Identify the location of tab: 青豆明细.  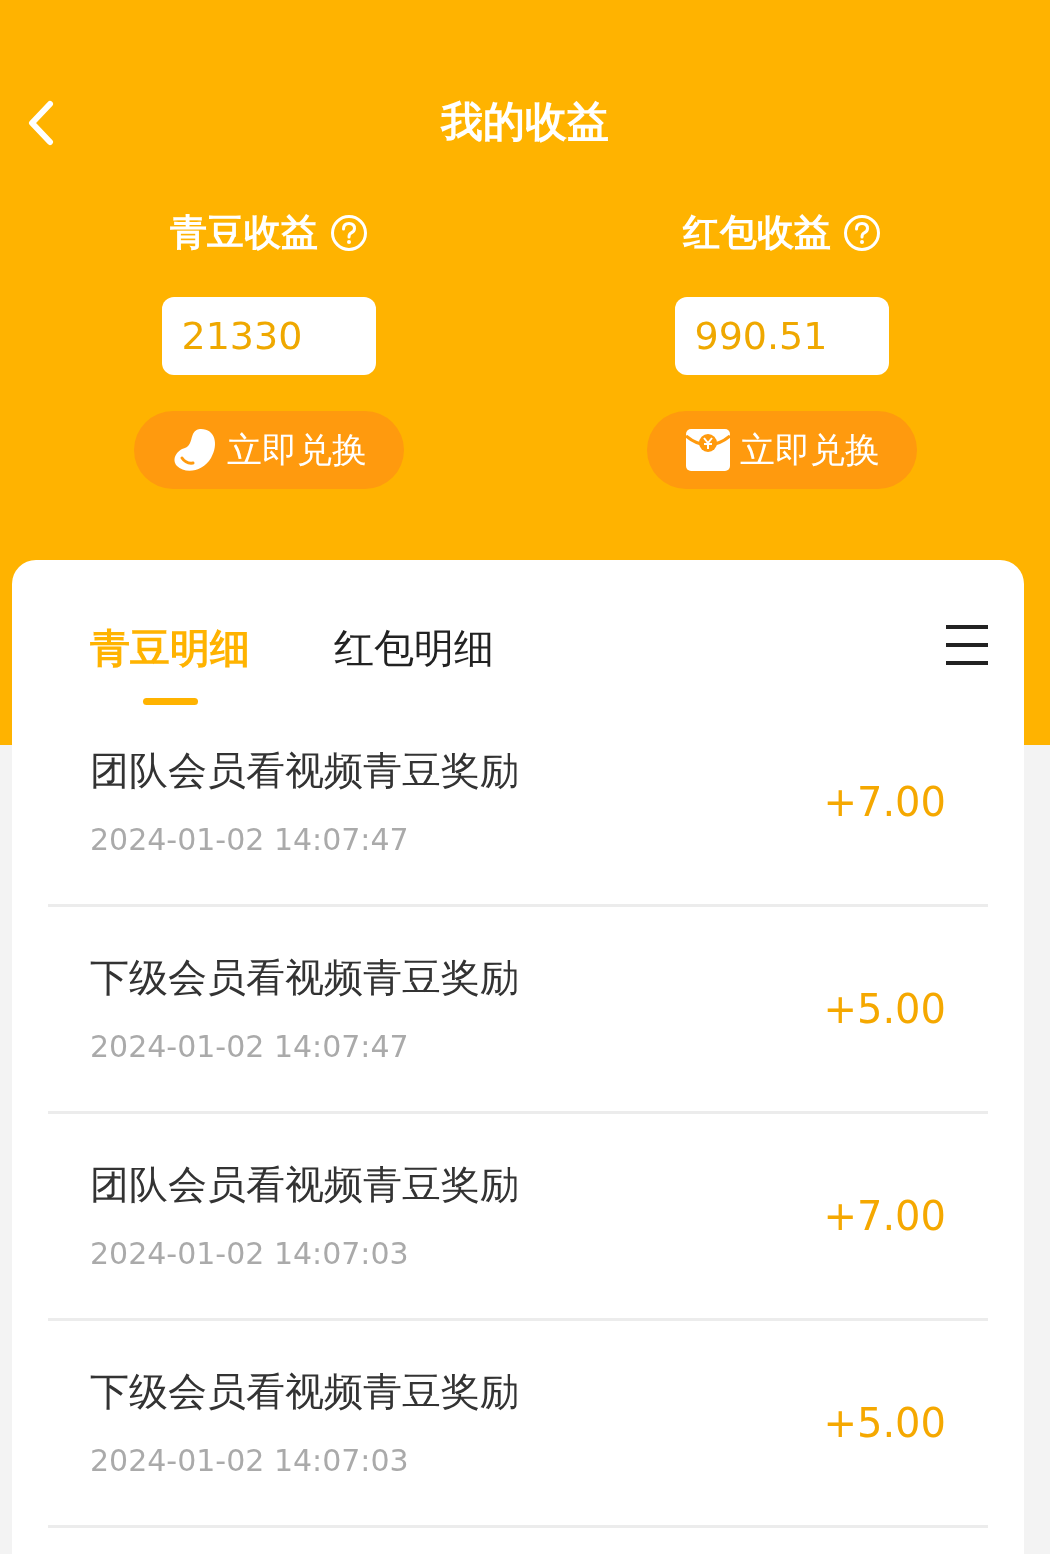
(170, 661).